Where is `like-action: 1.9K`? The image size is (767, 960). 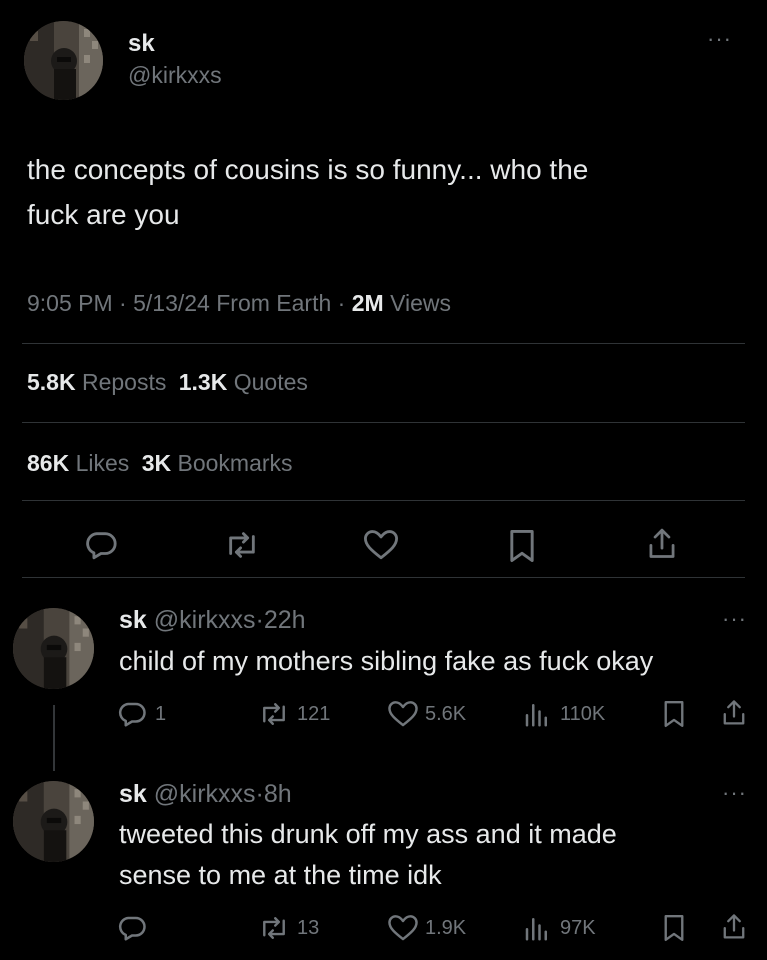
like-action: 1.9K is located at coordinates (426, 928).